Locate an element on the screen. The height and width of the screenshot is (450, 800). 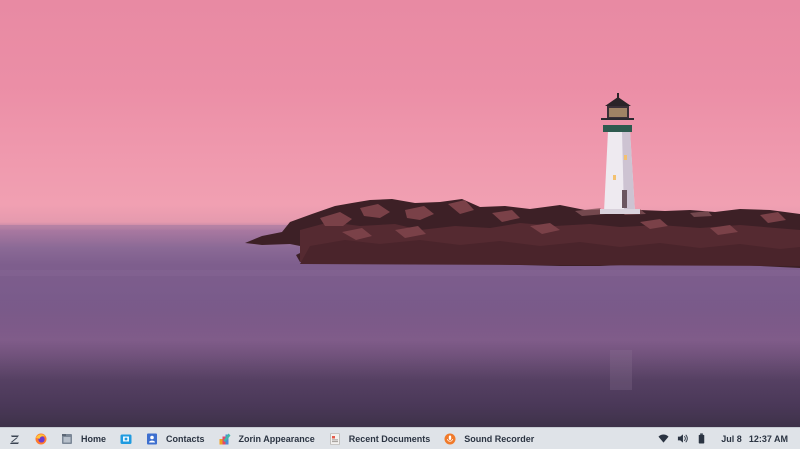
clock-date: Jul 8 is located at coordinates (731, 438).